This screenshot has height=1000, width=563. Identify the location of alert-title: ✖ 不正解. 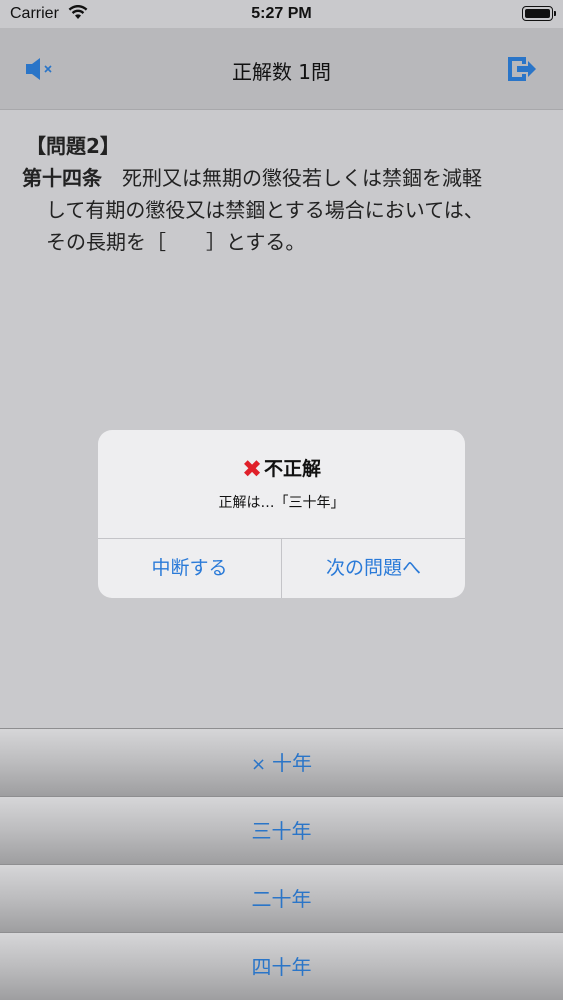
(281, 468).